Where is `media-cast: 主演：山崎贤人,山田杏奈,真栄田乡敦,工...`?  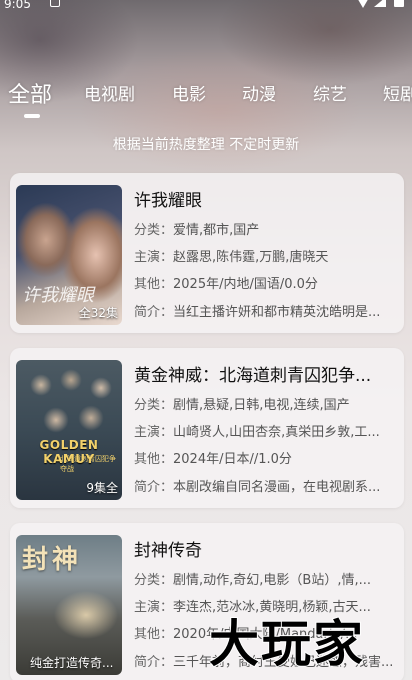 media-cast: 主演：山崎贤人,山田杏奈,真栄田乡敦,工... is located at coordinates (265, 430).